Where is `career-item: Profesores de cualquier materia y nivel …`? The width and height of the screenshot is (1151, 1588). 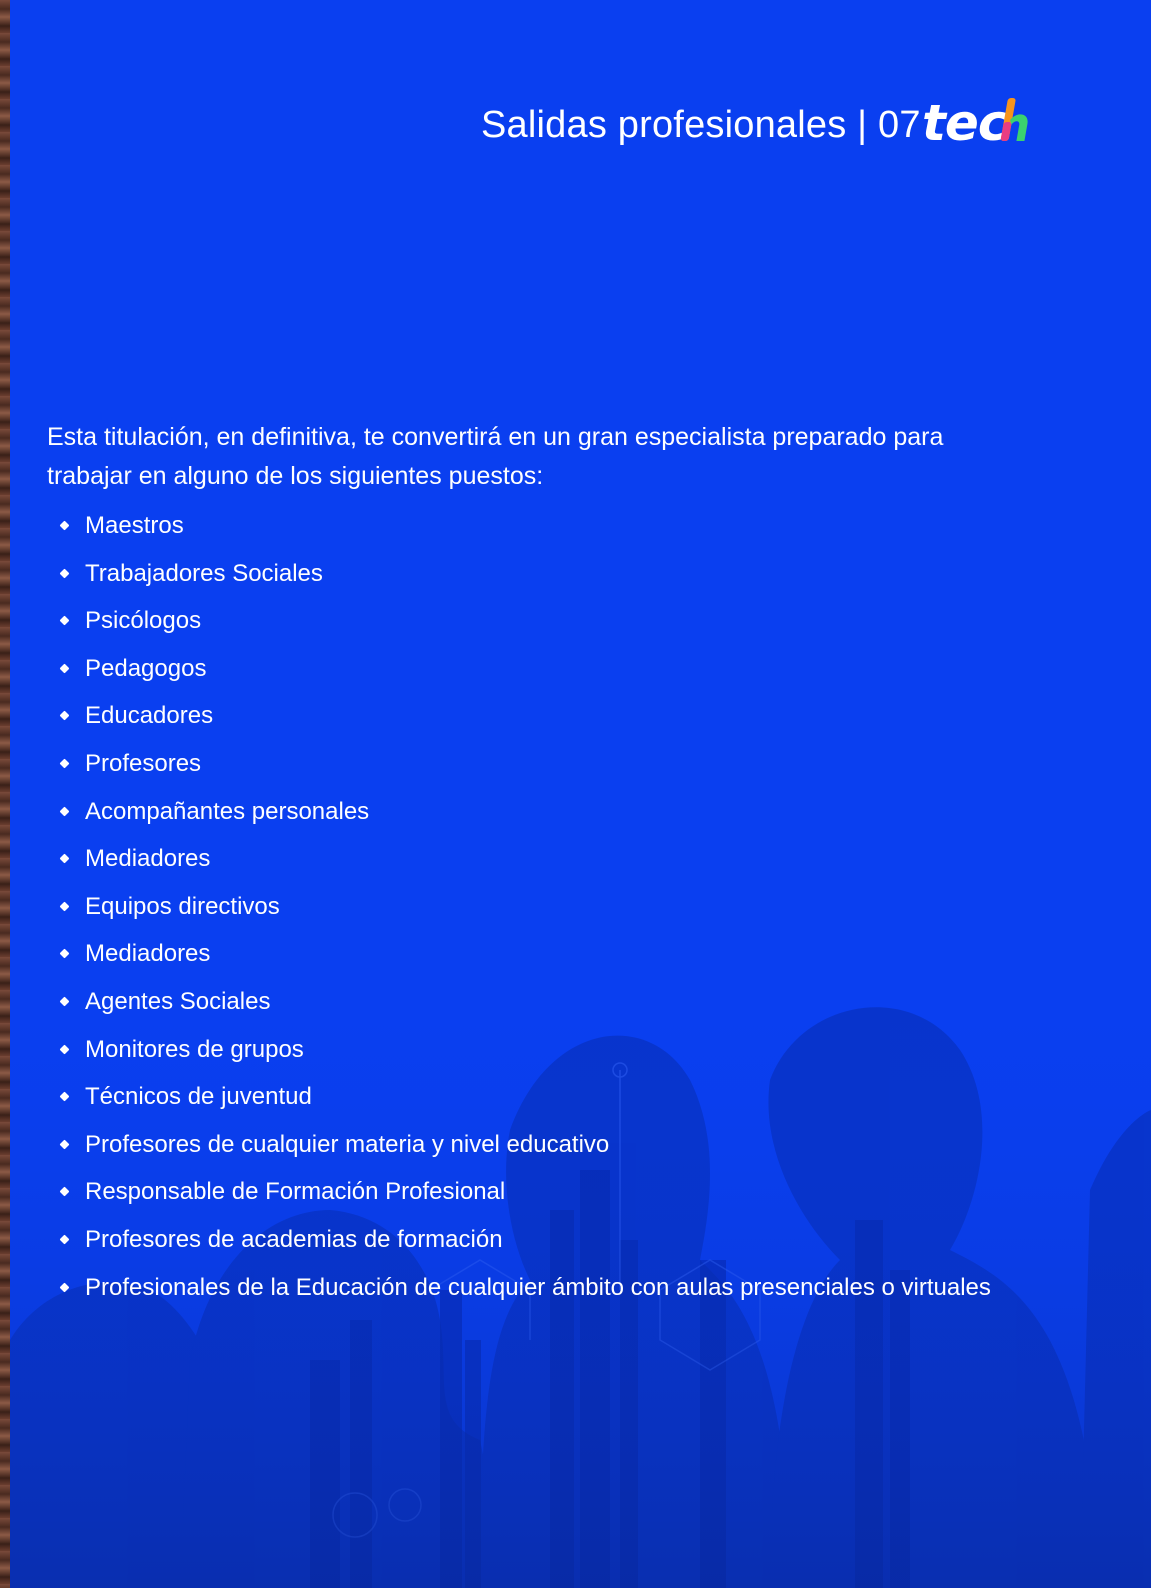
career-item: Profesores de cualquier materia y nivel … is located at coordinates (524, 1150).